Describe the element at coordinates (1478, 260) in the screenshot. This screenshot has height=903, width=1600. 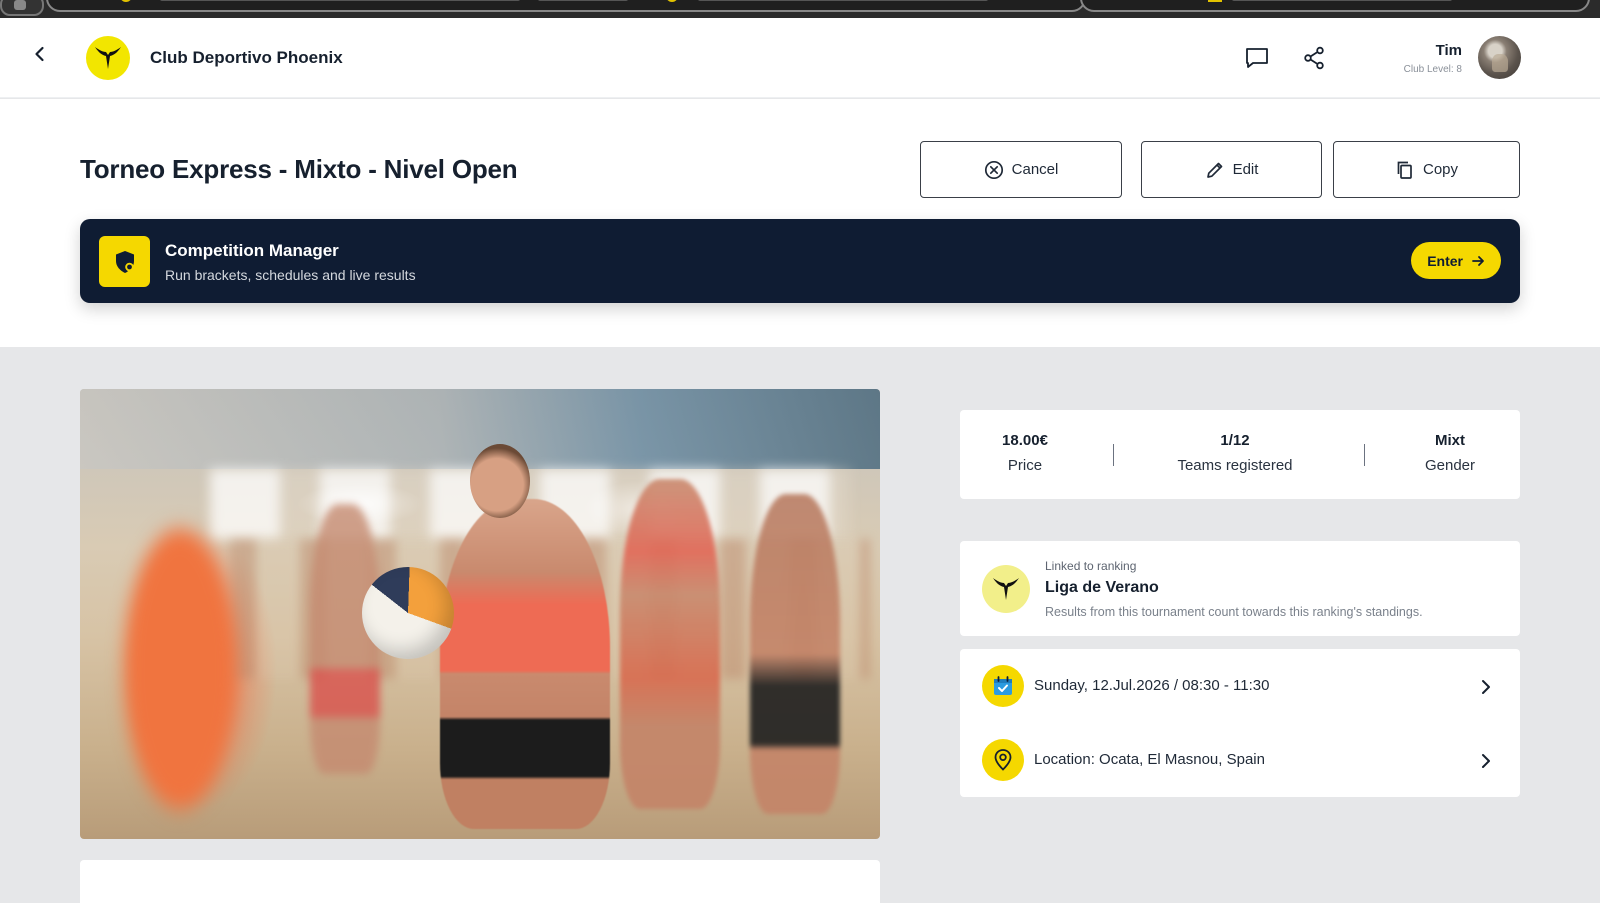
I see `arrow-right-icon` at that location.